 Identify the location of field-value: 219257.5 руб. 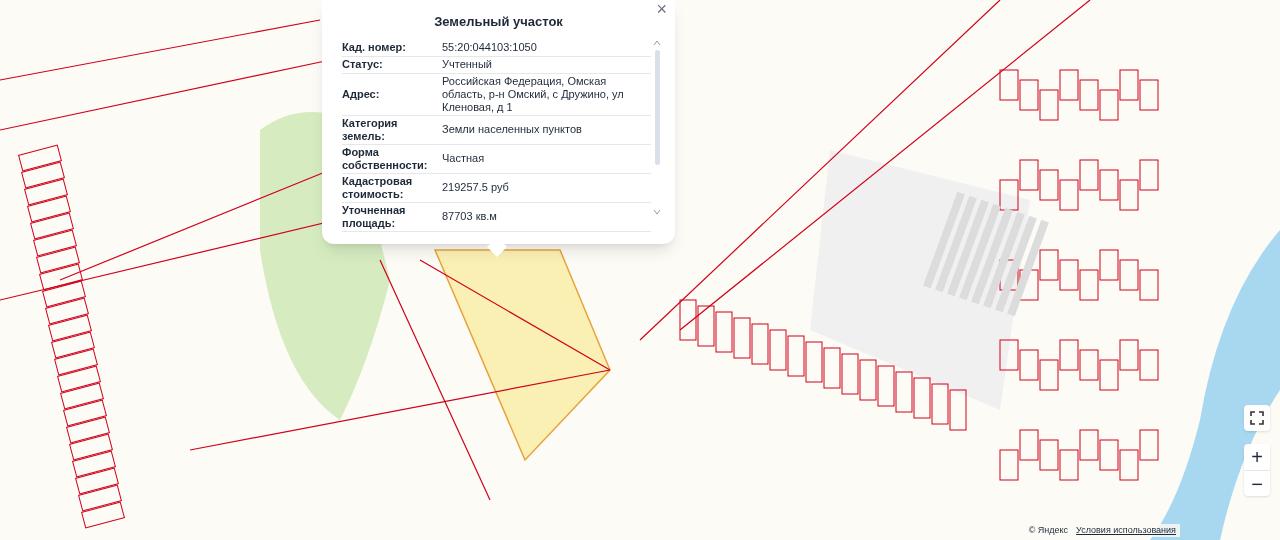
(476, 187).